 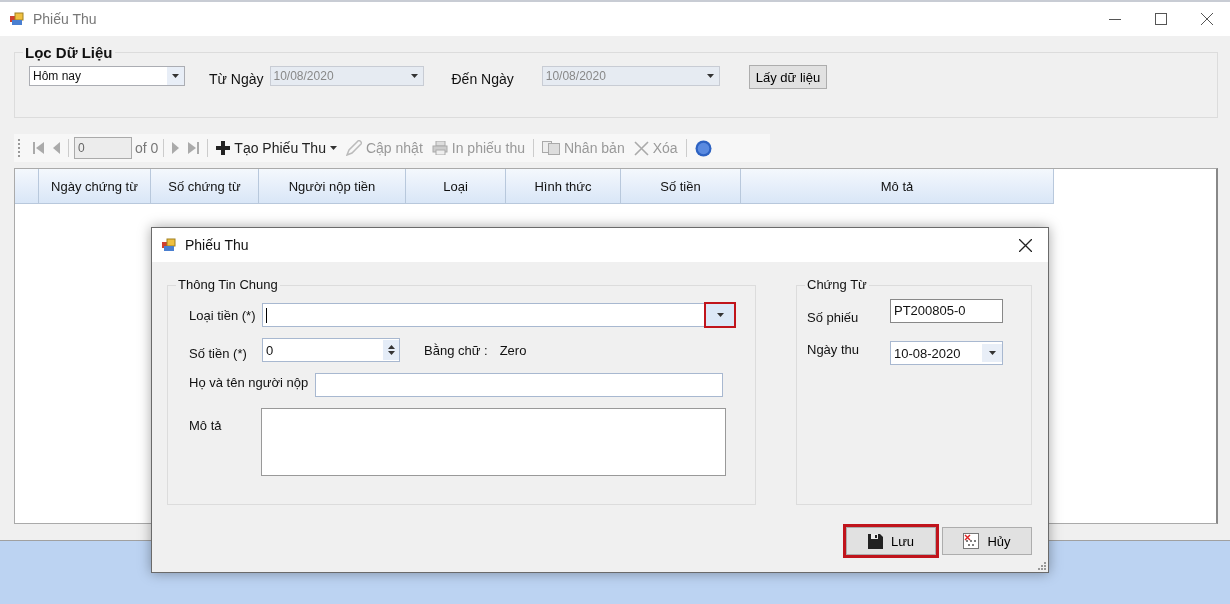 I want to click on copy-icon, so click(x=550, y=148).